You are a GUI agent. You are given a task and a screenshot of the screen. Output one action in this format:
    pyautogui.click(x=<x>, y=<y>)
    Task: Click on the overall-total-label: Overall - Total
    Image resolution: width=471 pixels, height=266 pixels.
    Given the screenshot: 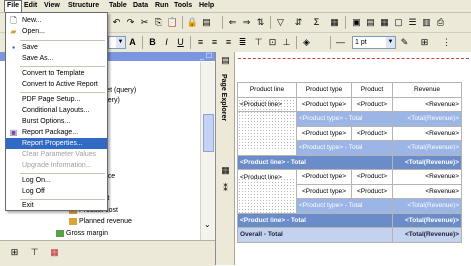 What is the action you would take?
    pyautogui.click(x=315, y=235)
    